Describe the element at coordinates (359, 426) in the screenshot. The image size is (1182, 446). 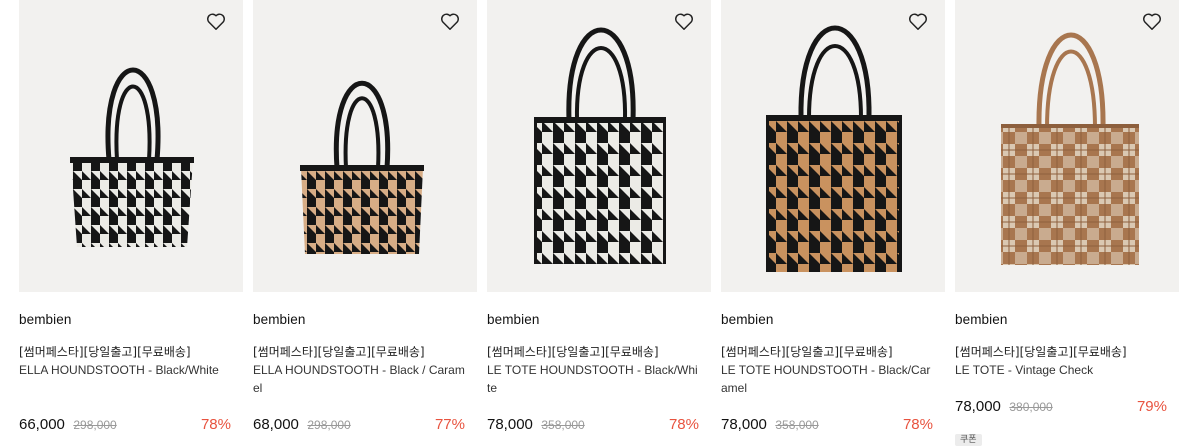
I see `price-row: 68,000 298,000 77%` at that location.